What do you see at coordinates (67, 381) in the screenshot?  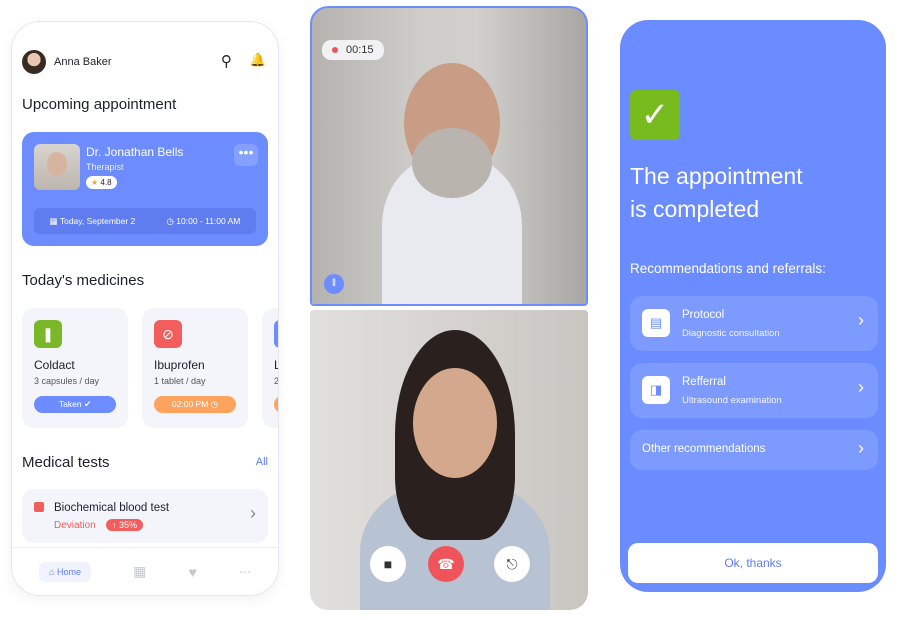 I see `medicine-dose: 3 capsules / day` at bounding box center [67, 381].